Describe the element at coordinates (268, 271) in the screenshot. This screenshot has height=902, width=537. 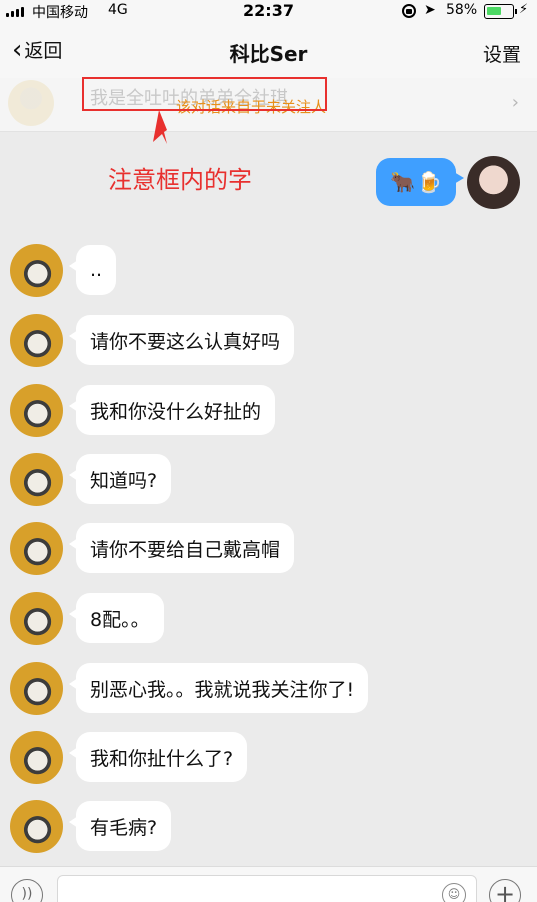
I see `incoming-message: ..` at that location.